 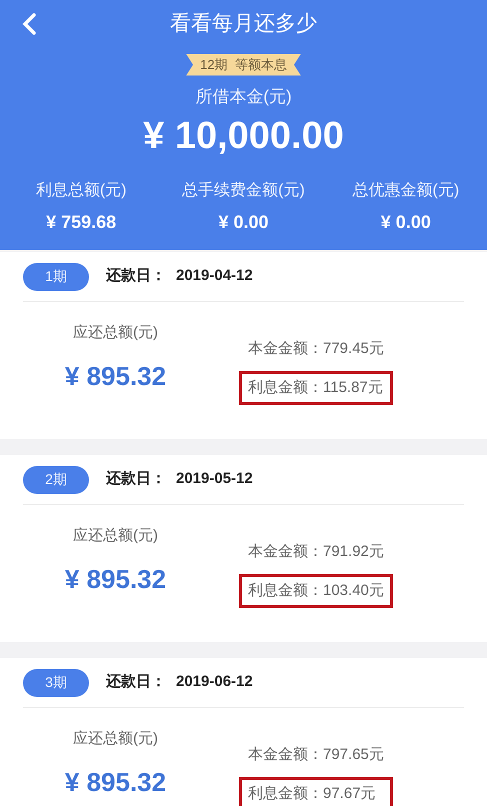 I want to click on amount-detail: 利息金额：103.40元, so click(x=316, y=591).